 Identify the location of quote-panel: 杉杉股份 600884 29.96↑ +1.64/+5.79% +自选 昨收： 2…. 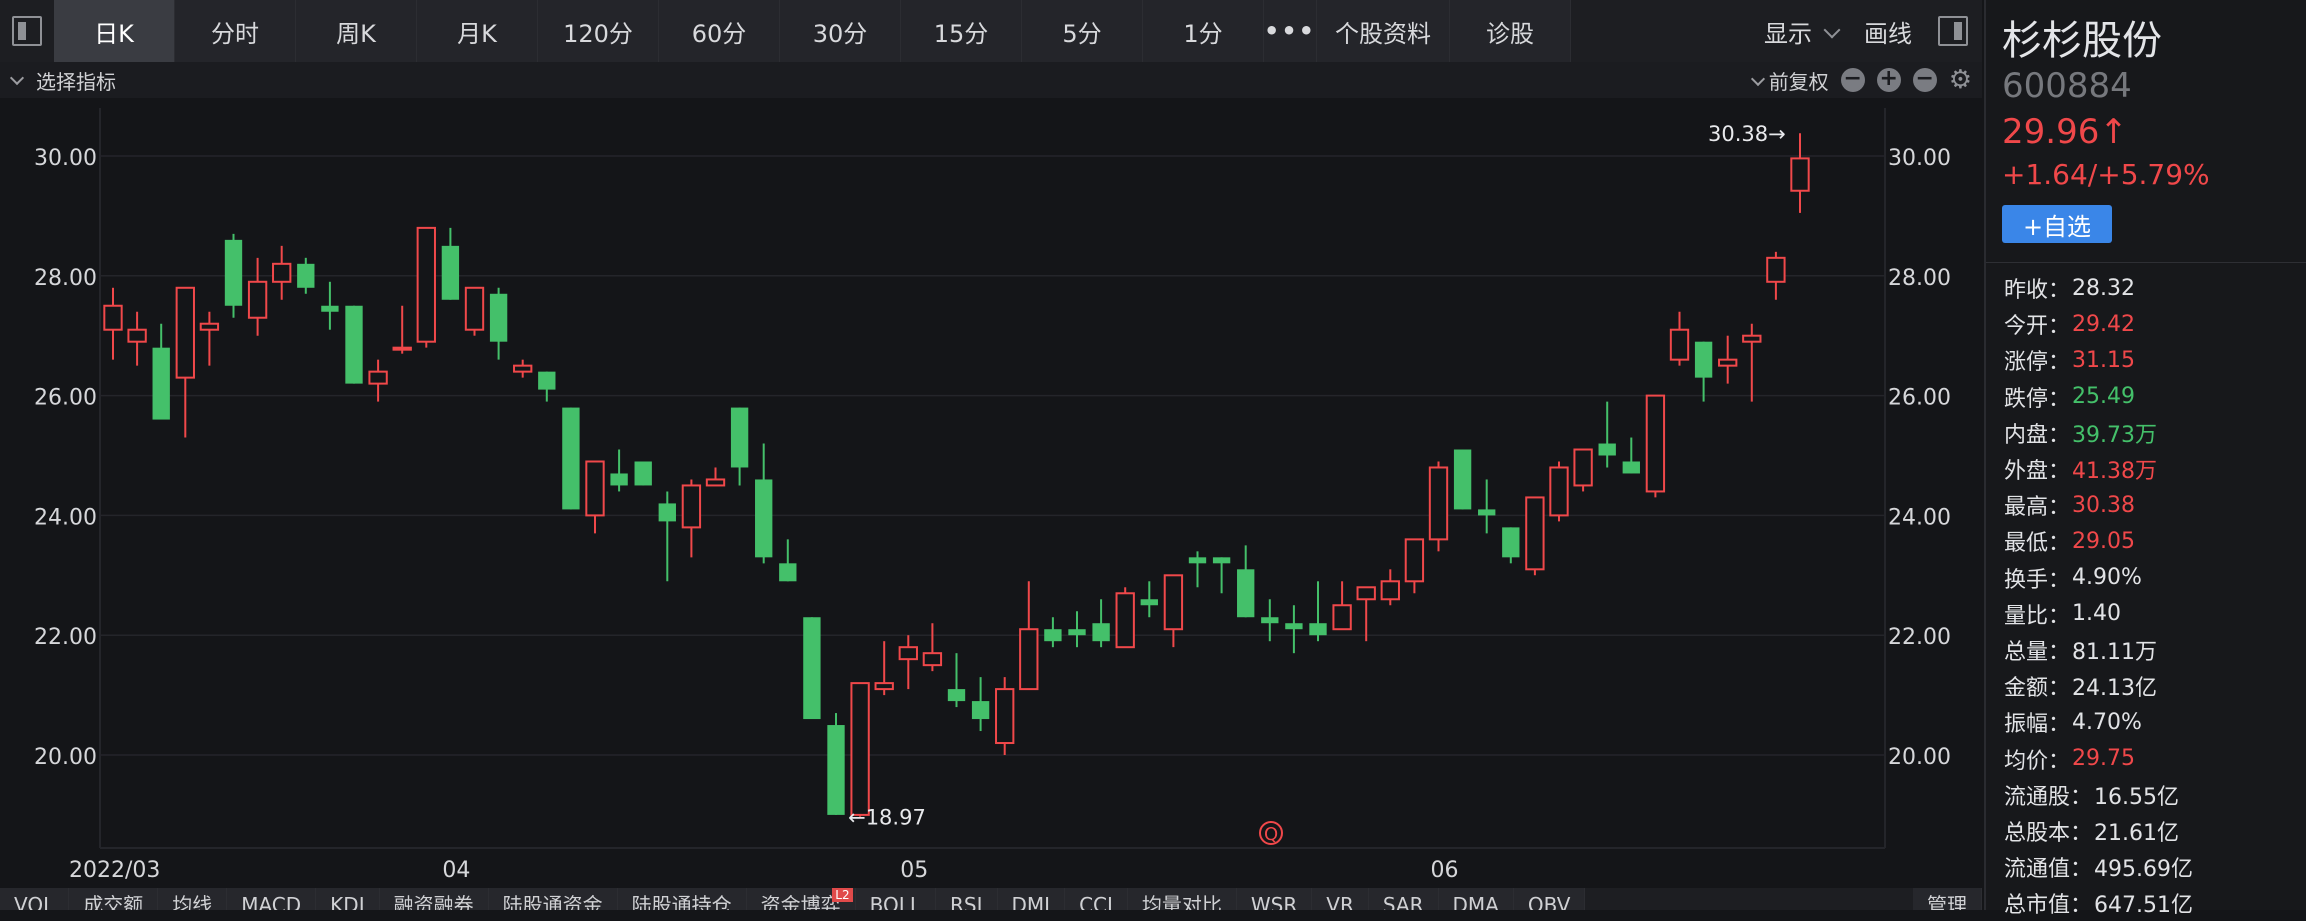
(2145, 459).